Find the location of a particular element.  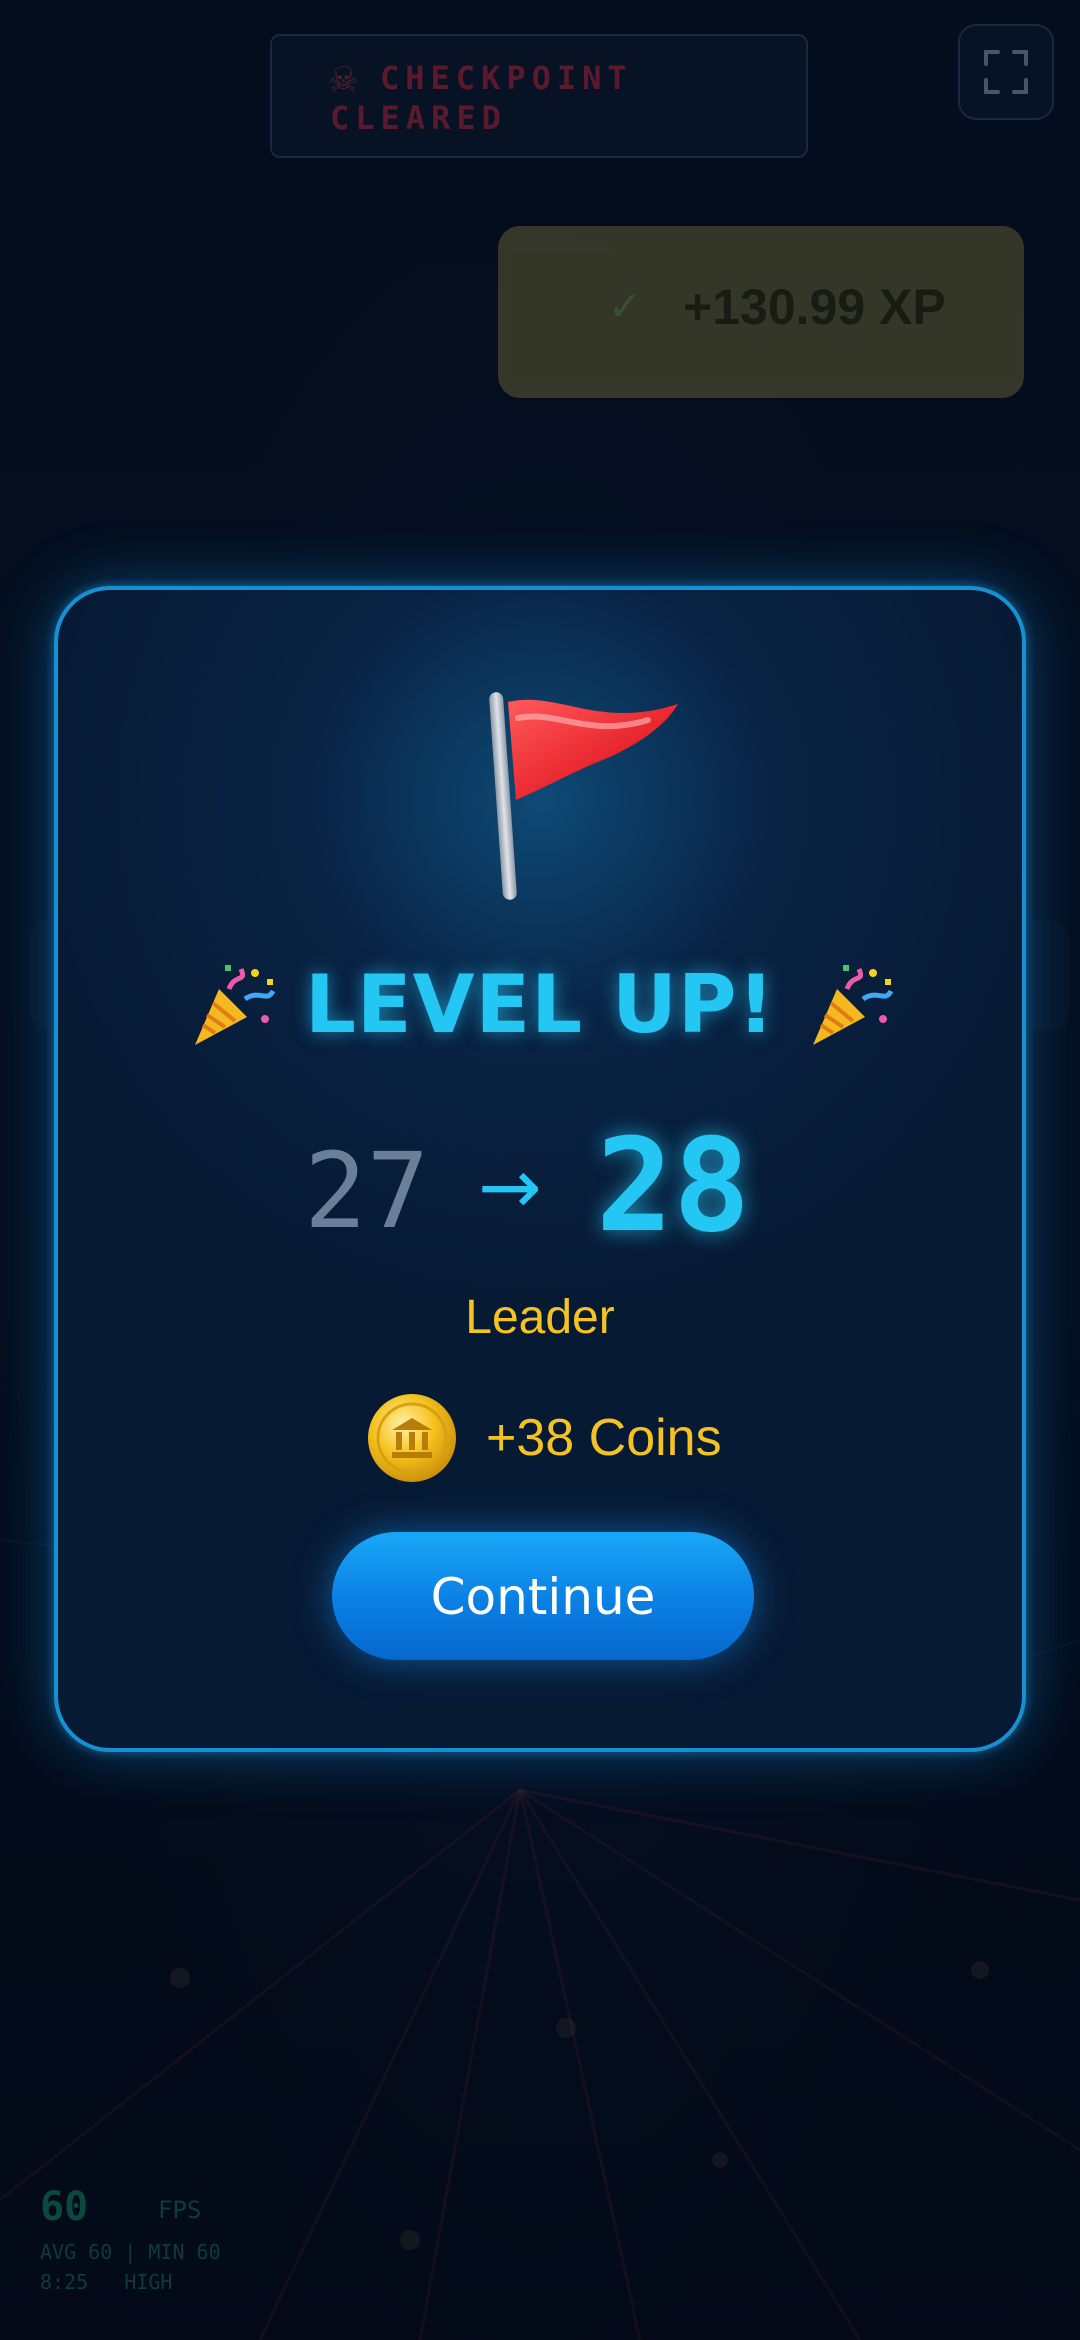

fullscreen-icon is located at coordinates (1006, 72).